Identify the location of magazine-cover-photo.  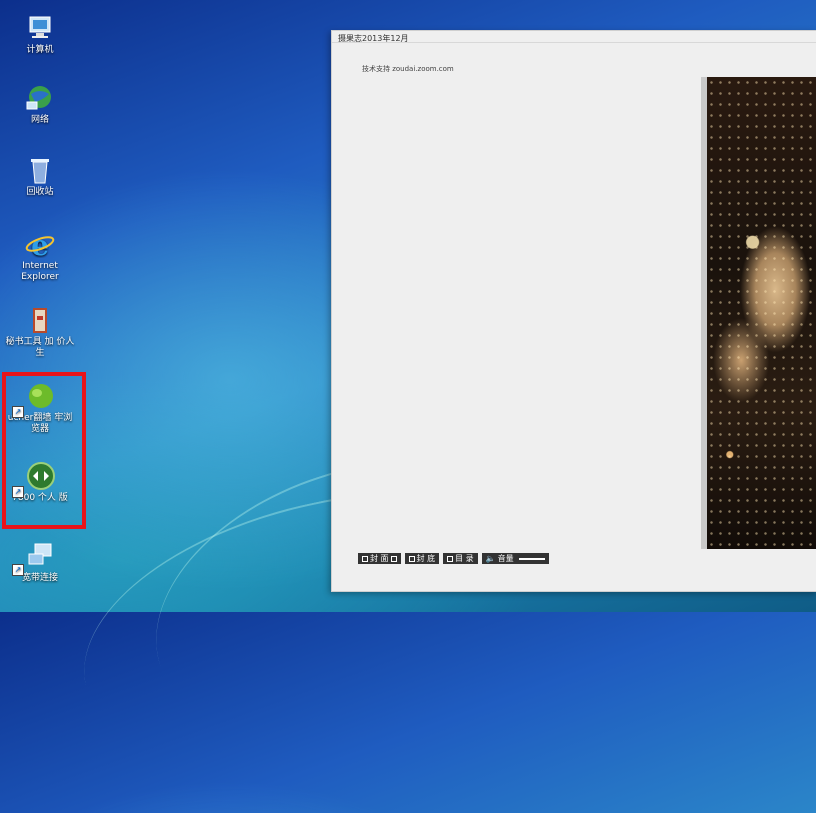
(758, 313).